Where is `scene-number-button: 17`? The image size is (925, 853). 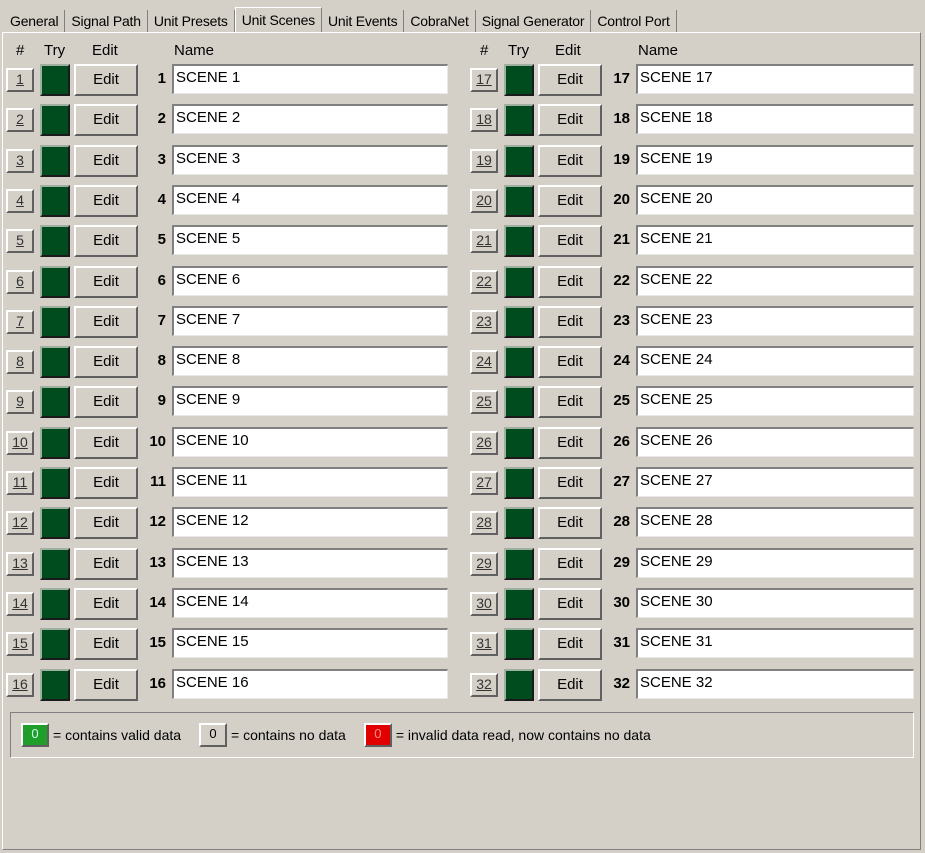
scene-number-button: 17 is located at coordinates (484, 80).